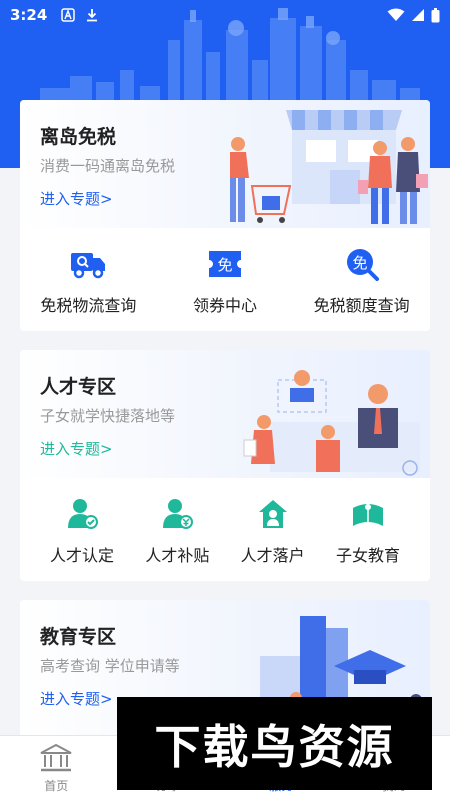 This screenshot has height=800, width=450. Describe the element at coordinates (224, 305) in the screenshot. I see `coupon-center-label: 领券中心` at that location.